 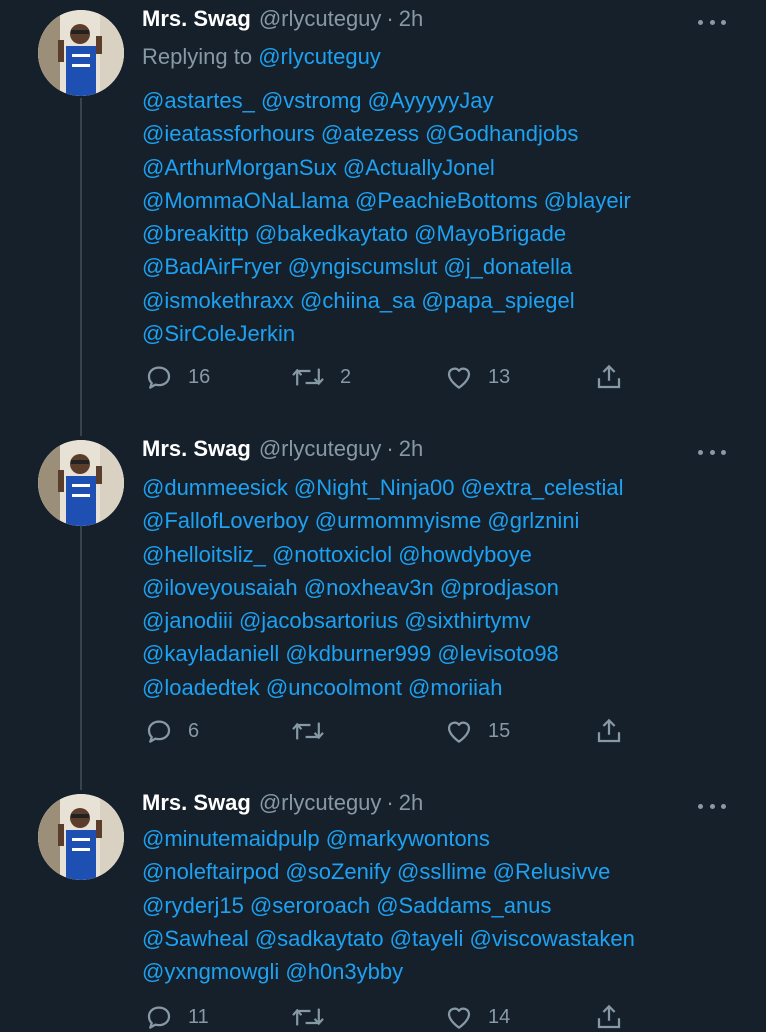 I want to click on tweet-actions: 16 2 13, so click(x=392, y=377).